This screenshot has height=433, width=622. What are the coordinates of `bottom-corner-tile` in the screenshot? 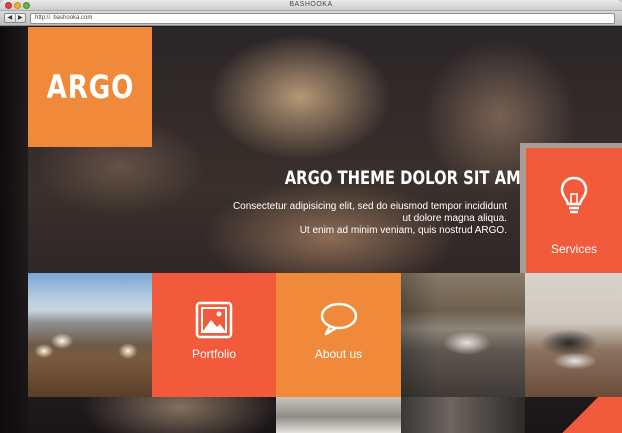 It's located at (573, 415).